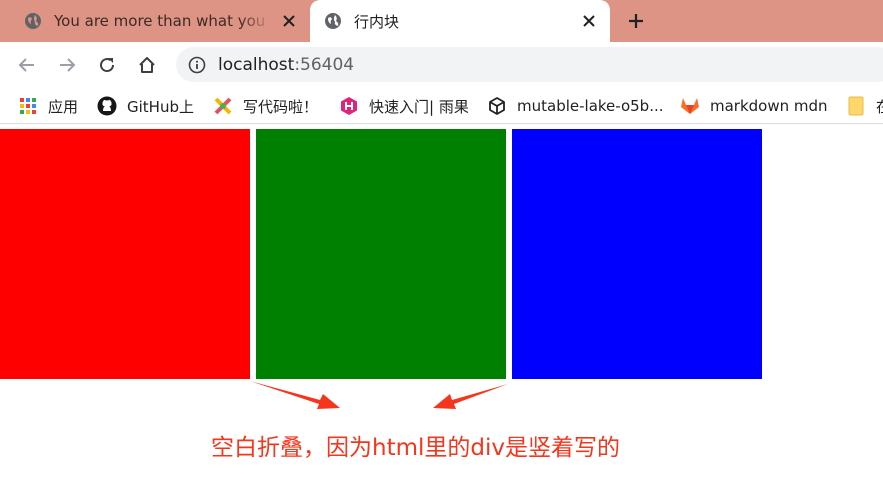 The width and height of the screenshot is (883, 497). What do you see at coordinates (63, 106) in the screenshot?
I see `bookmark-label: 应用` at bounding box center [63, 106].